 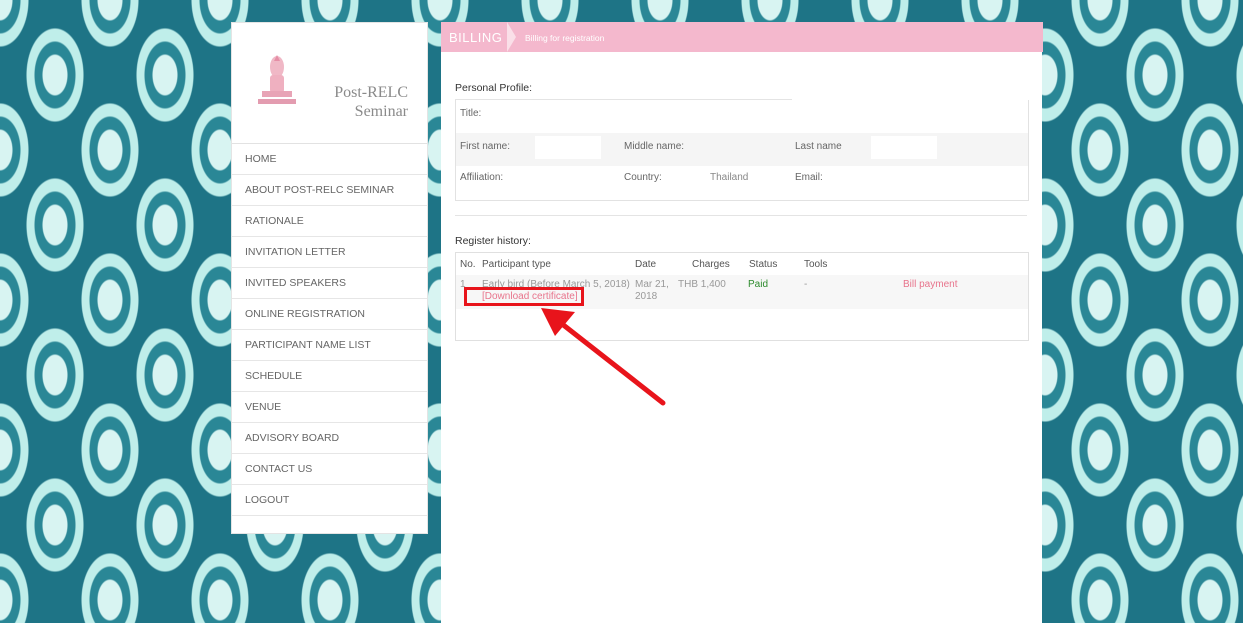 I want to click on row-status-badge: Paid, so click(x=758, y=284).